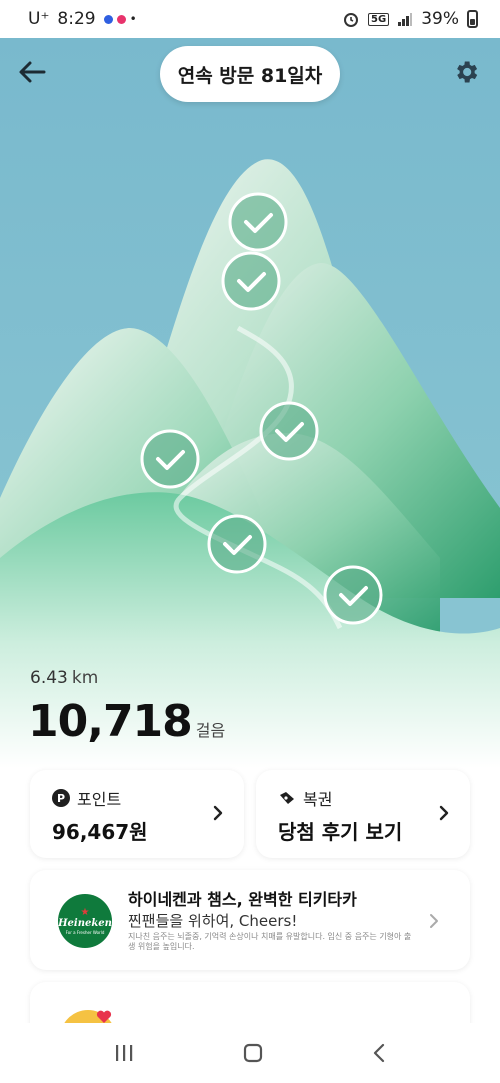 This screenshot has height=1083, width=500. What do you see at coordinates (104, 1016) in the screenshot?
I see `heart-icon` at bounding box center [104, 1016].